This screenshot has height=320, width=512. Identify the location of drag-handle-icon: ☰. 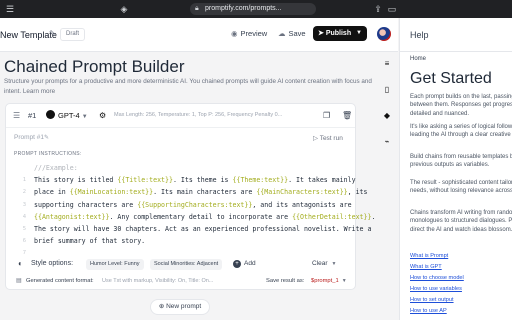
(16, 115).